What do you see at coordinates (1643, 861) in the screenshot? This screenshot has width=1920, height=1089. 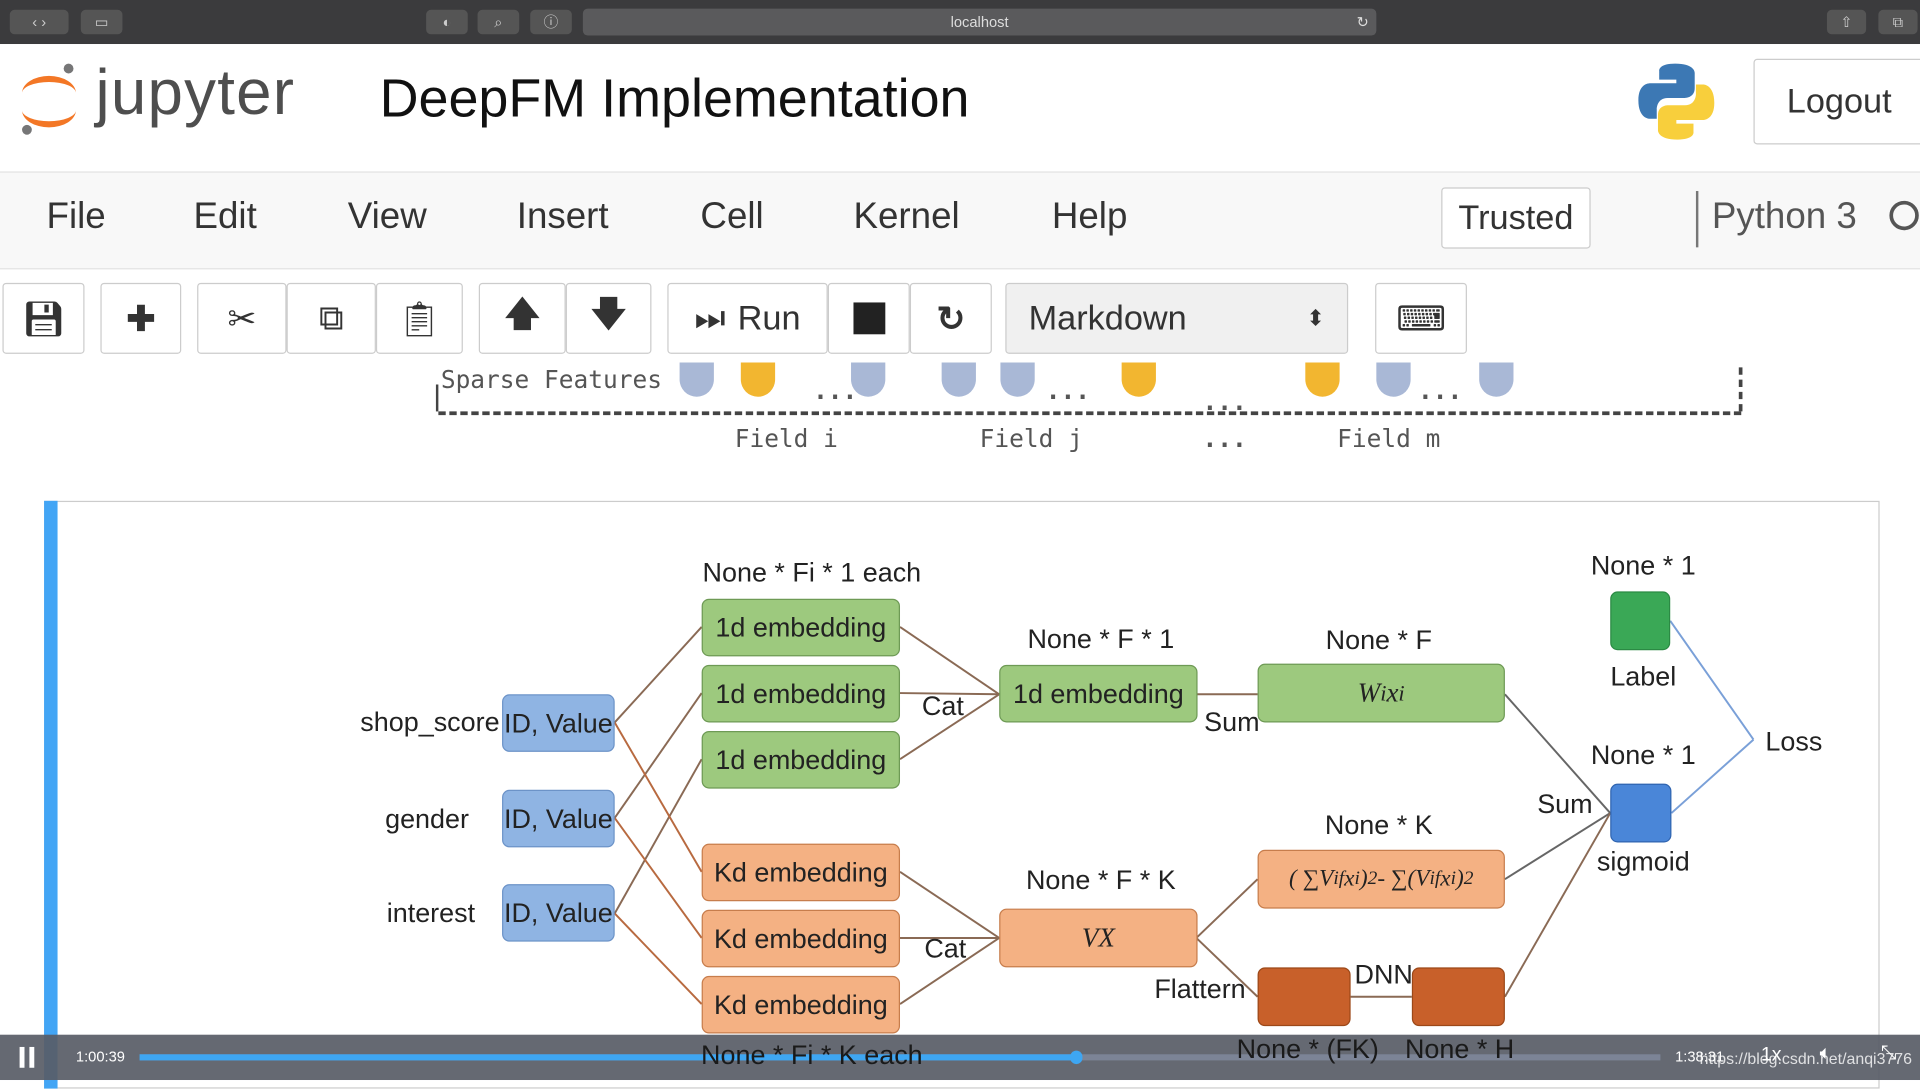 I see `sigmoid-text: sigmoid` at bounding box center [1643, 861].